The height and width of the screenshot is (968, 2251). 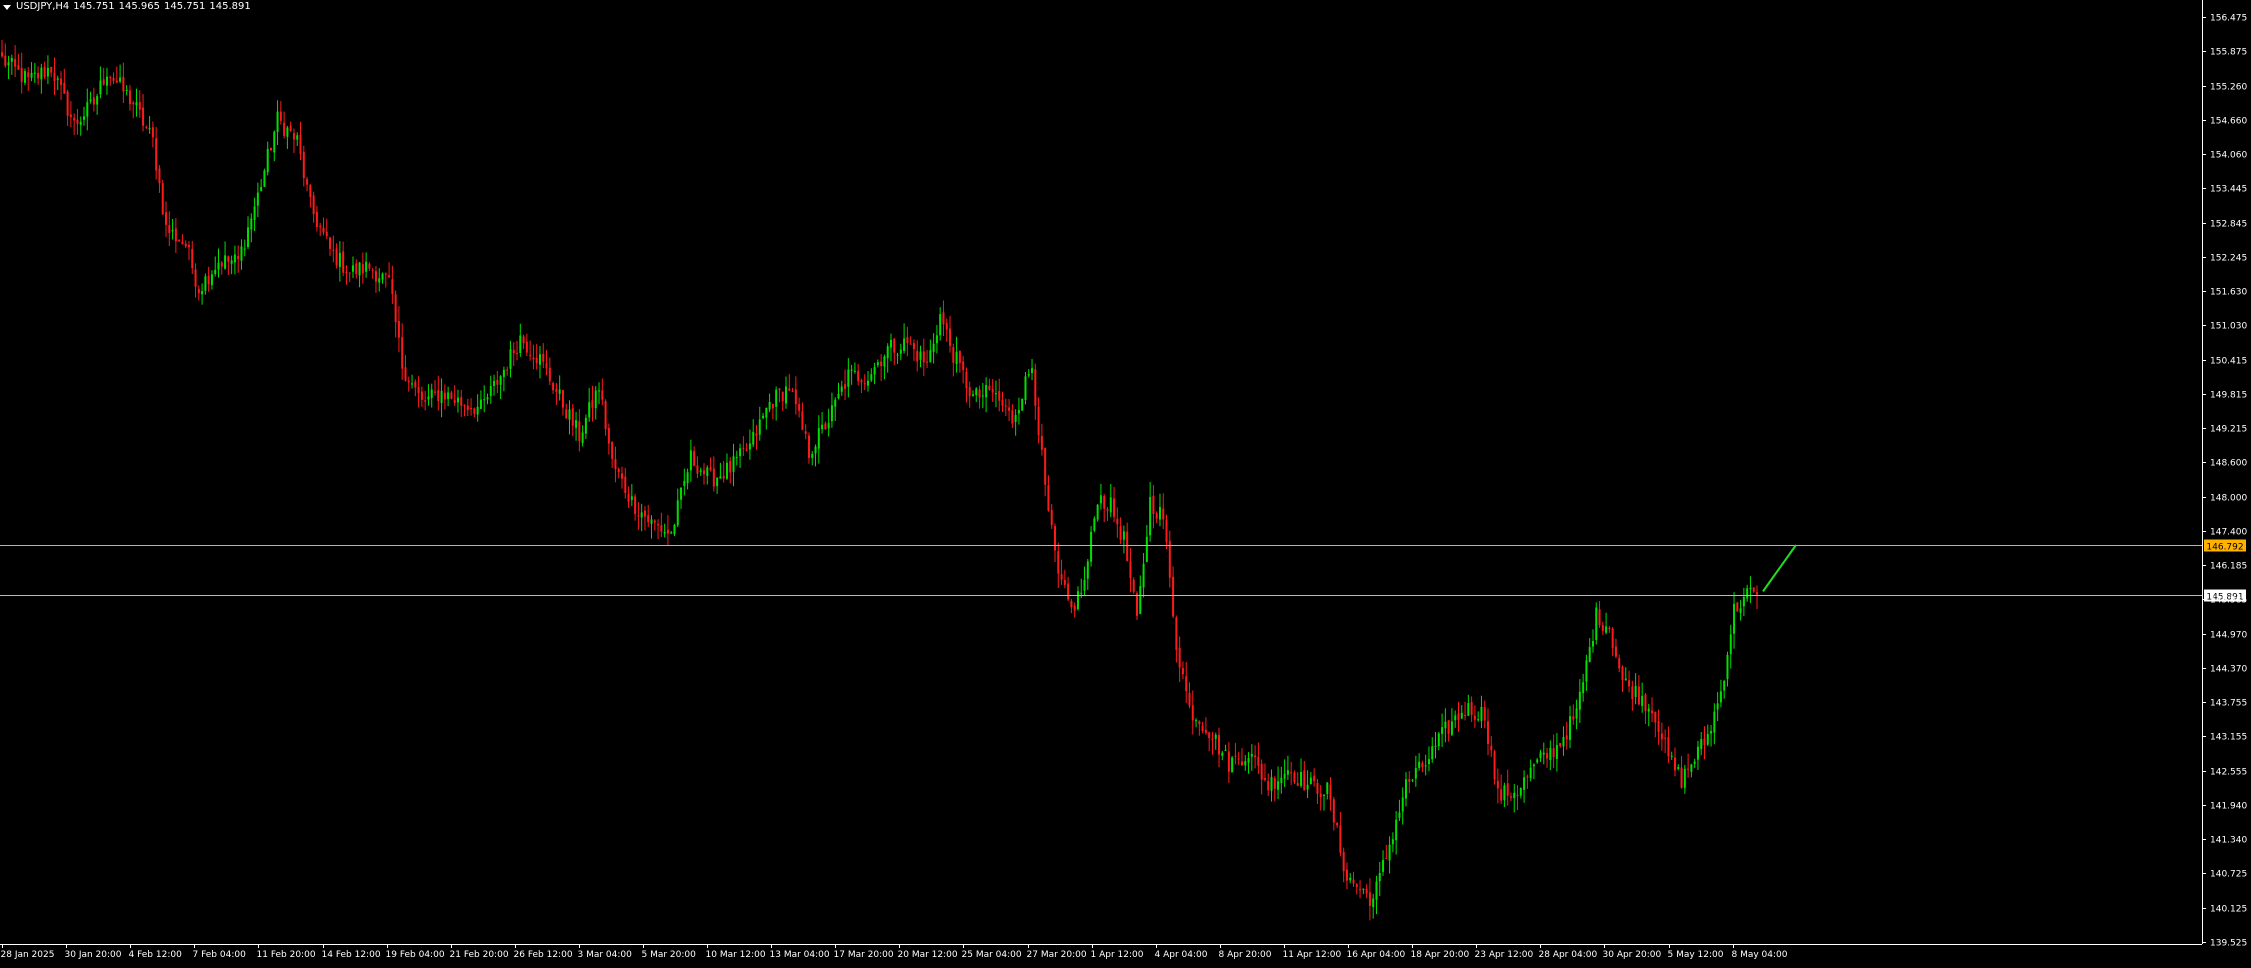 What do you see at coordinates (7, 7) in the screenshot?
I see `chevron-down-icon` at bounding box center [7, 7].